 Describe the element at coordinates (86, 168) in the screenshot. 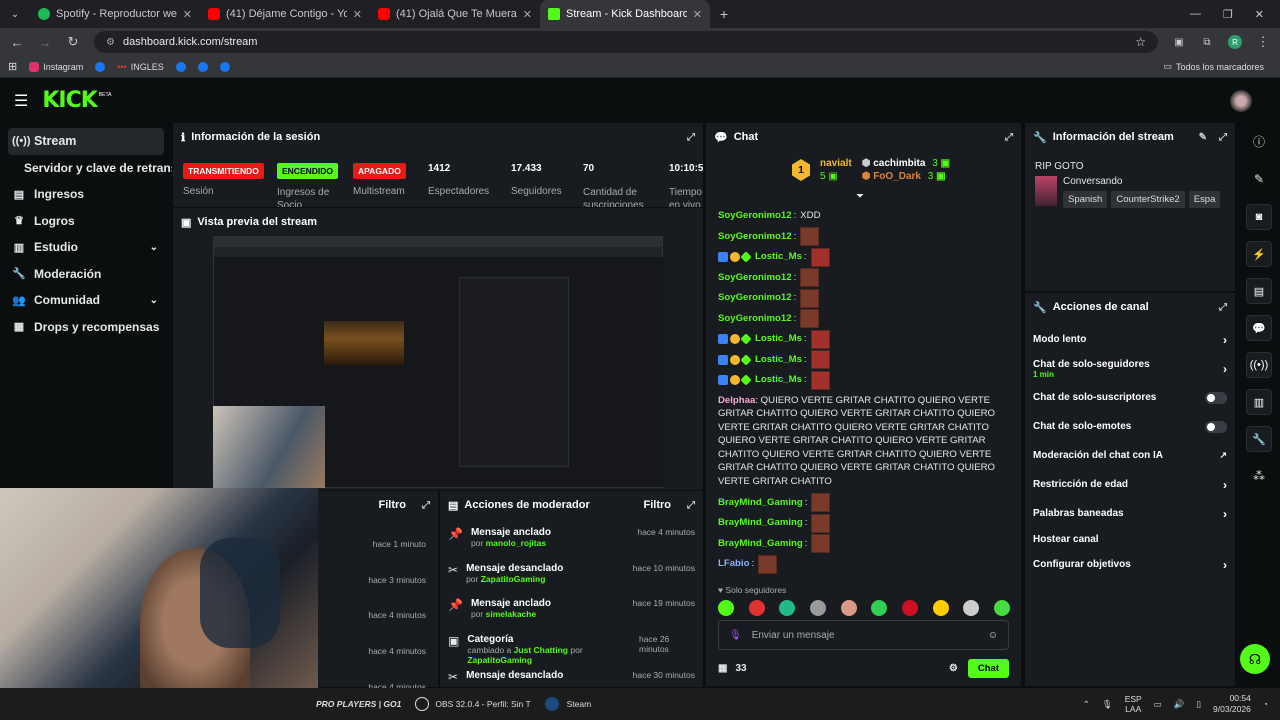

I see `sidebar-item-server-key: Servidor y clave de retransmisión` at that location.